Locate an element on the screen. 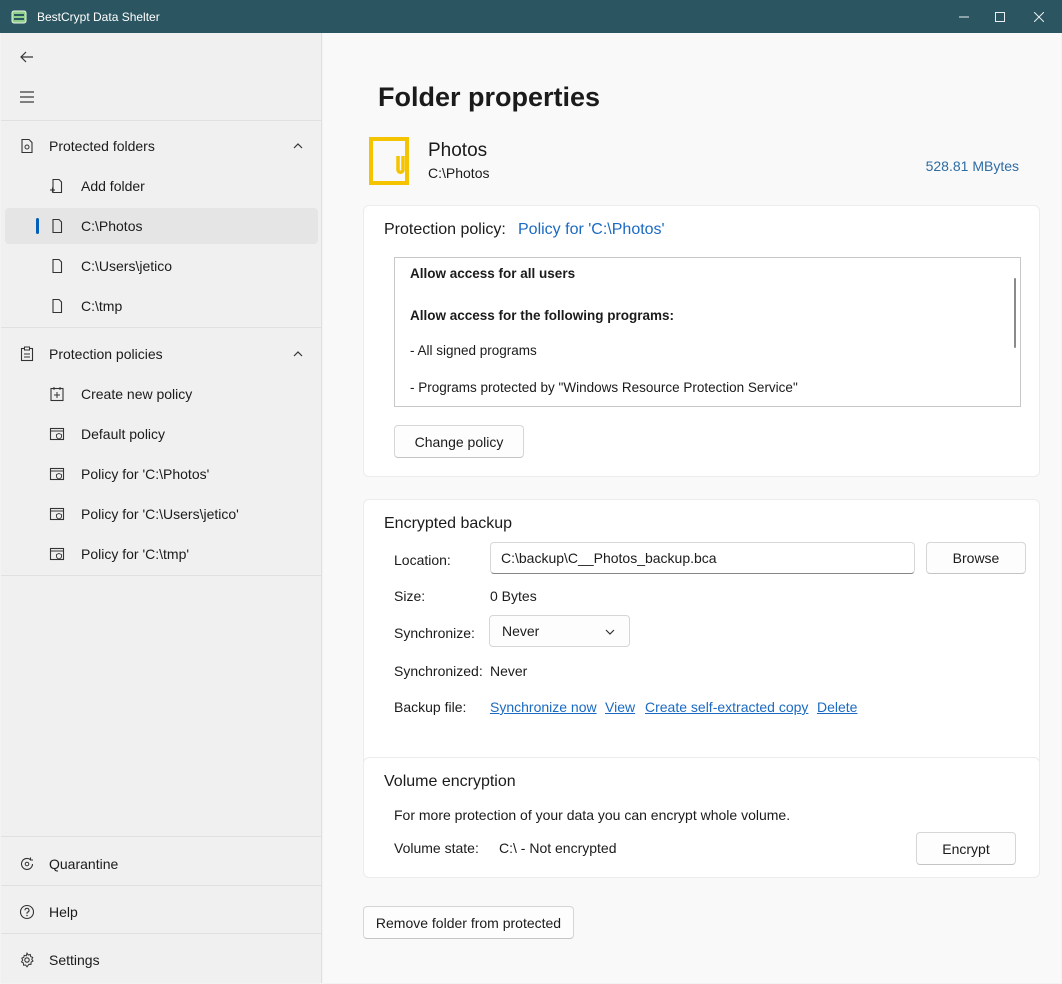 This screenshot has height=984, width=1062. nav-policy-users-jetico: Policy for 'C:\Users\jetico' is located at coordinates (161, 514).